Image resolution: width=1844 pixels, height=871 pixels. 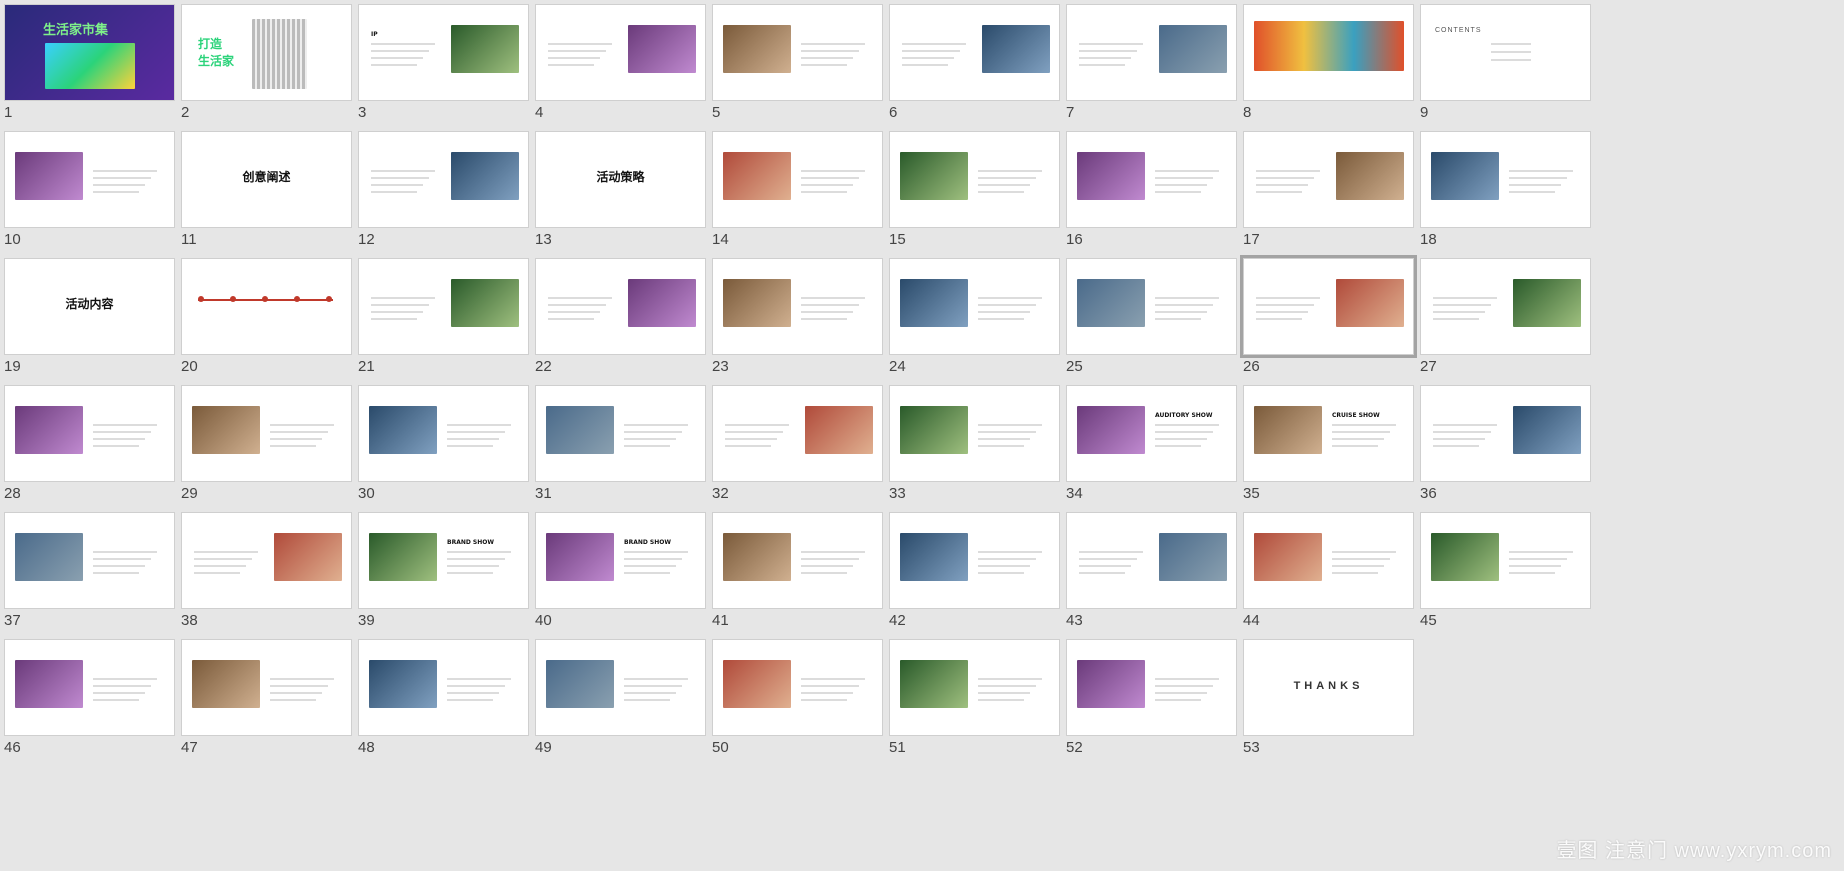 What do you see at coordinates (1505, 52) in the screenshot?
I see `slide-preview: CONTENTS` at bounding box center [1505, 52].